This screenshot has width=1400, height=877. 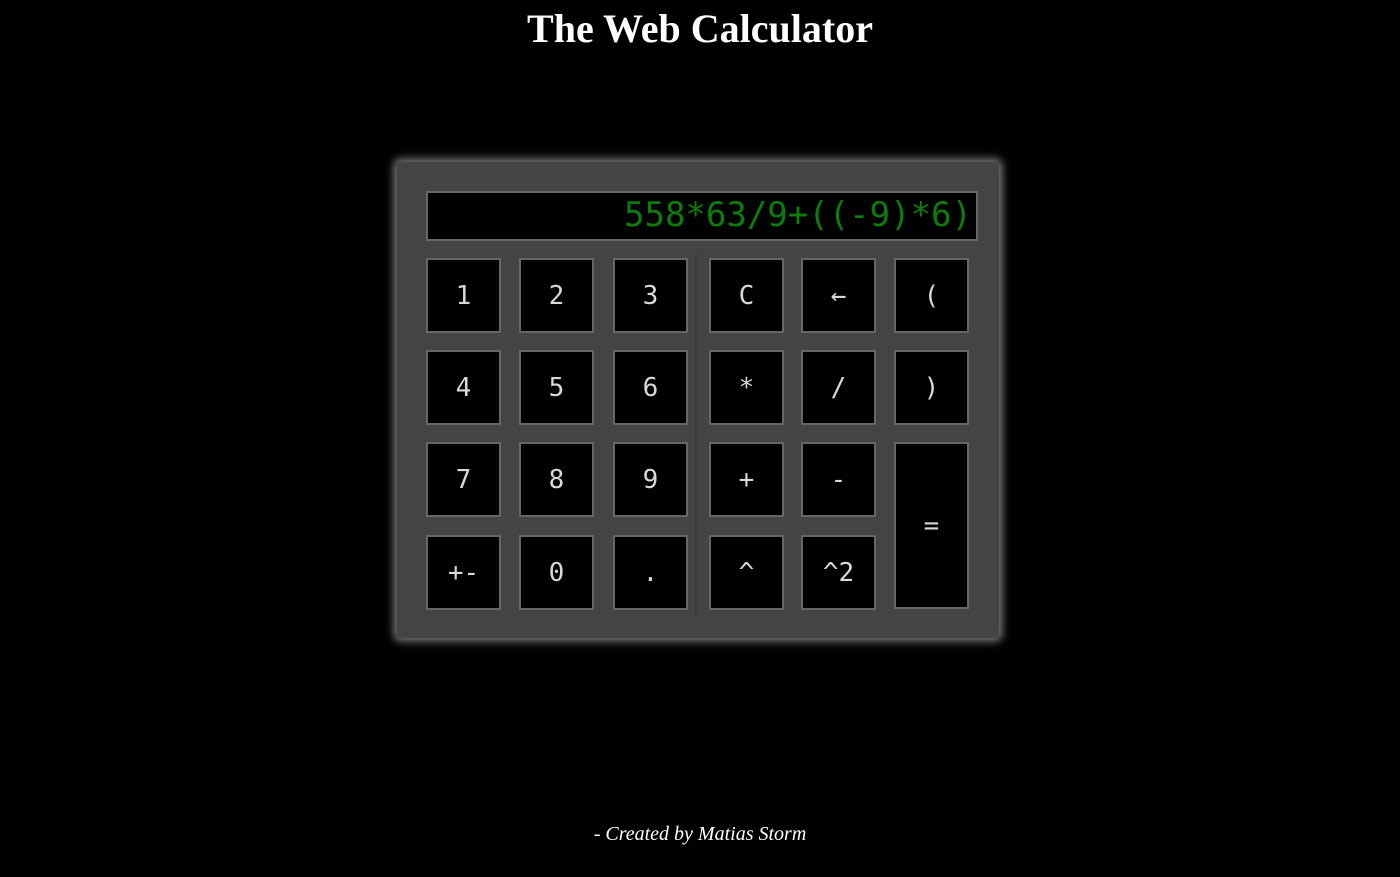 What do you see at coordinates (650, 387) in the screenshot?
I see `key-6-button: 6` at bounding box center [650, 387].